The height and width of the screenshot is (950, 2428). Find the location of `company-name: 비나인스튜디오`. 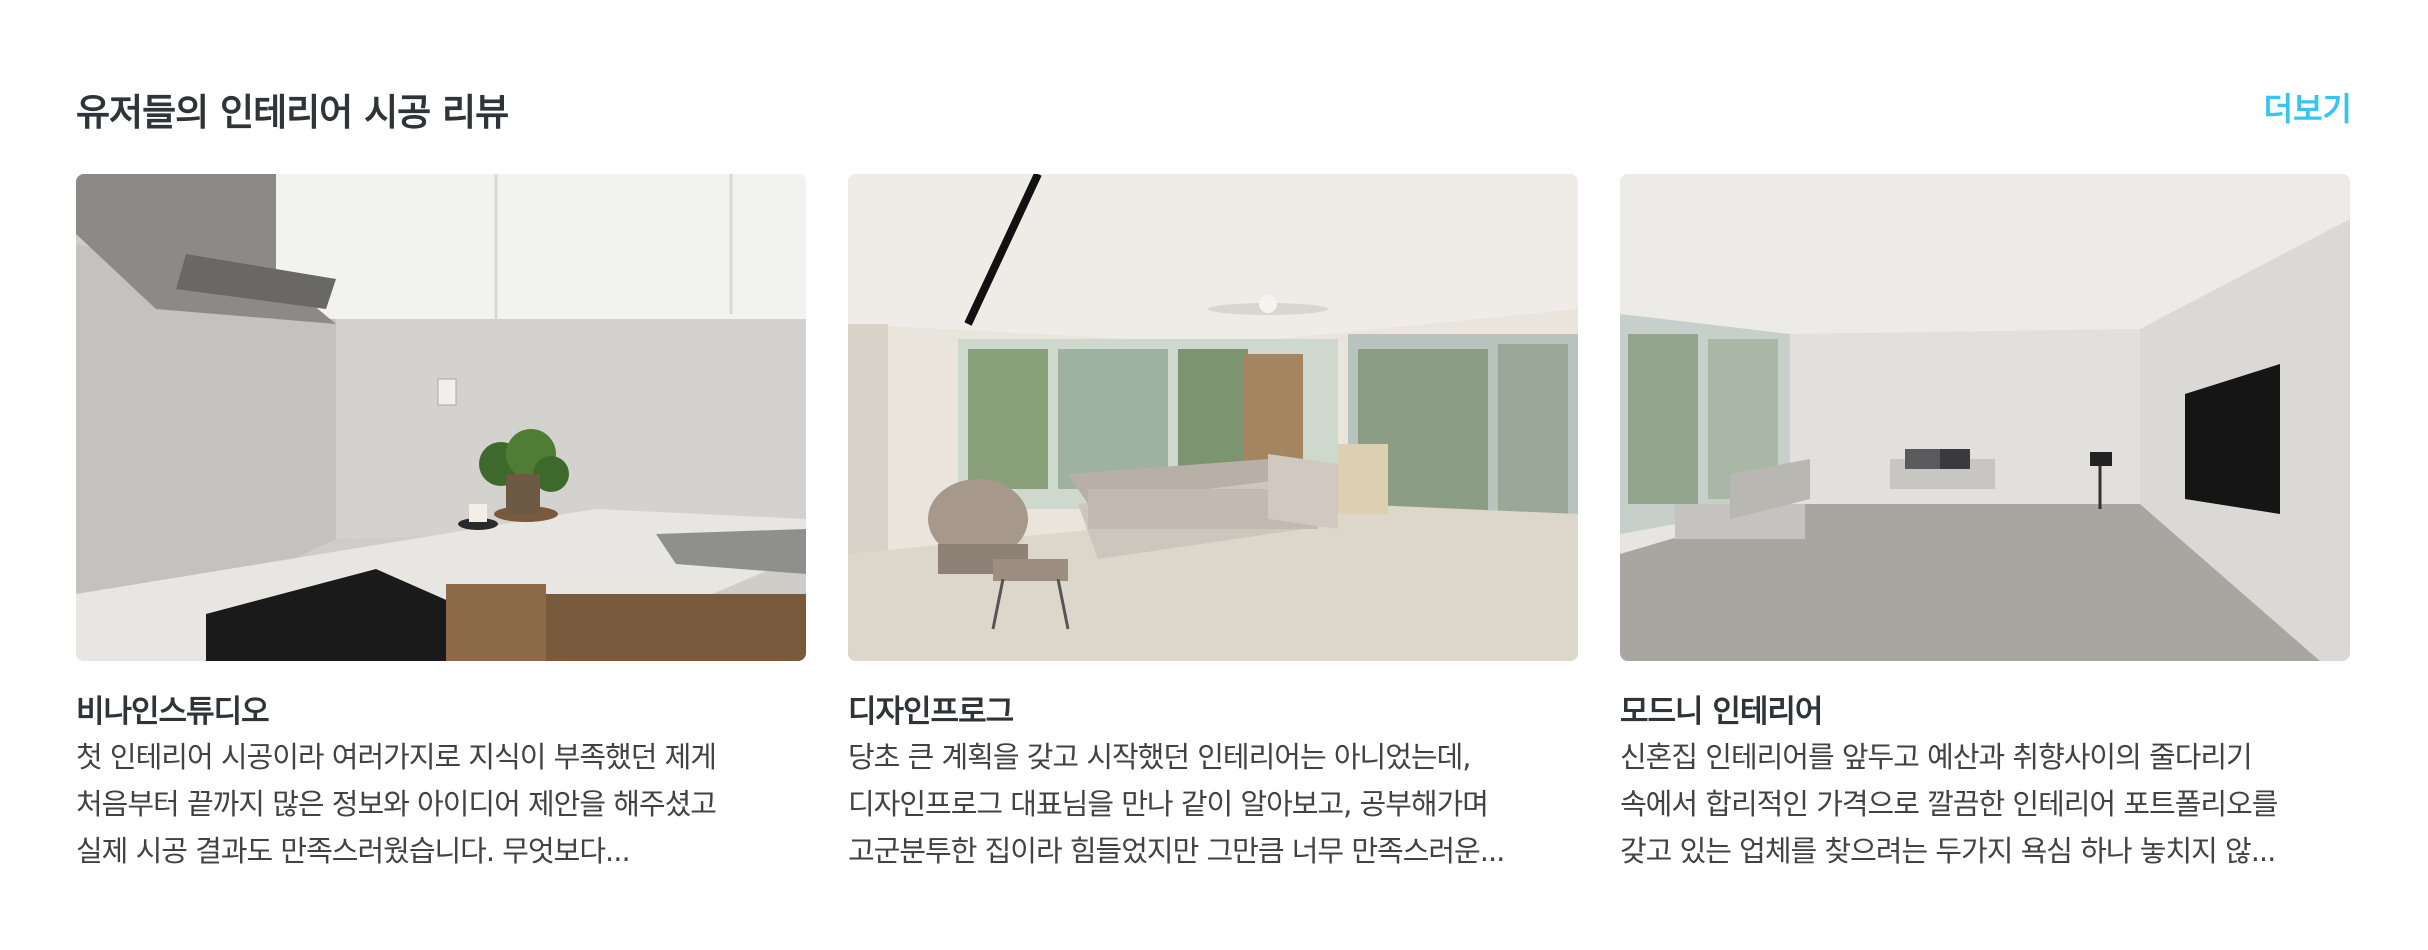

company-name: 비나인스튜디오 is located at coordinates (173, 712).